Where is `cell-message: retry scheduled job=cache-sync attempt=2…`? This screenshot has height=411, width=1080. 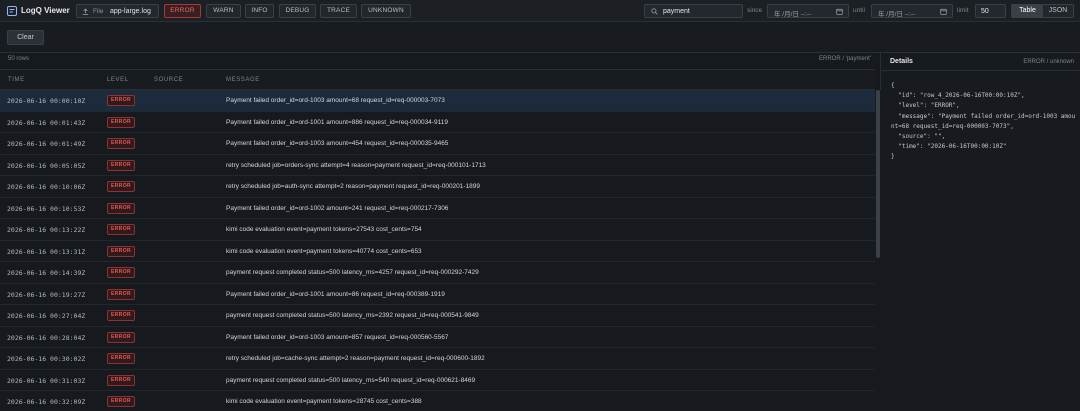 cell-message: retry scheduled job=cache-sync attempt=2… is located at coordinates (355, 358).